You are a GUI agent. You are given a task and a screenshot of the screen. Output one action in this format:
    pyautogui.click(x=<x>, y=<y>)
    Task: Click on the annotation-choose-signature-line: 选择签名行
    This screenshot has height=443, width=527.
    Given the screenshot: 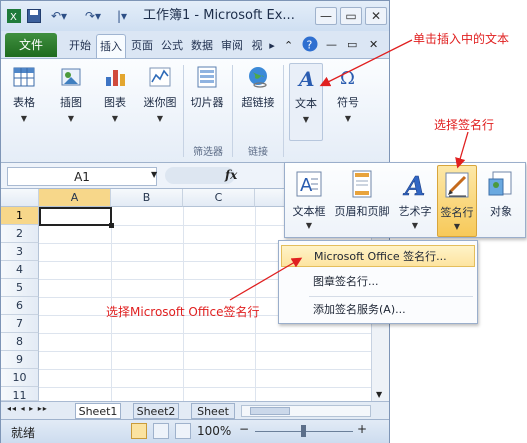 What is the action you would take?
    pyautogui.click(x=464, y=125)
    